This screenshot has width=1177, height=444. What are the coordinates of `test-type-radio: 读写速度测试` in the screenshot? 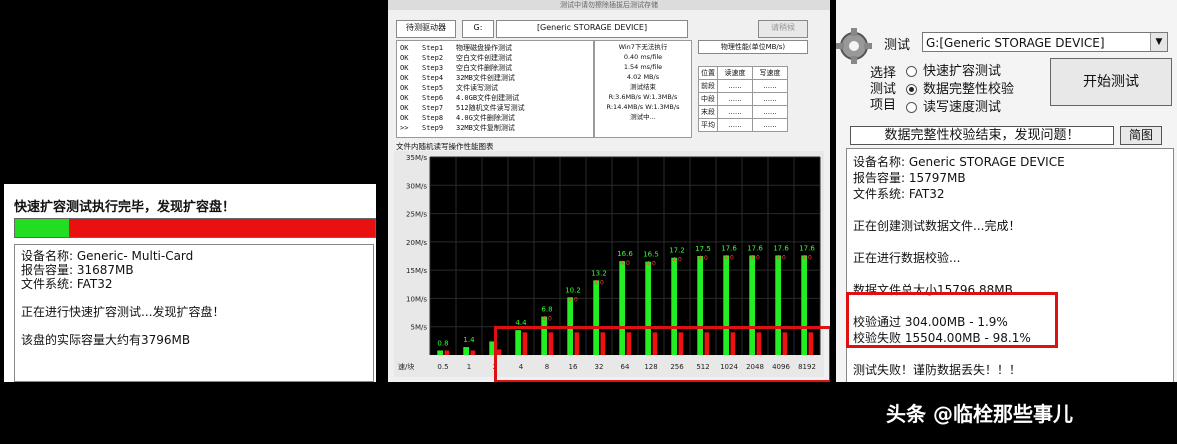 It's located at (953, 105).